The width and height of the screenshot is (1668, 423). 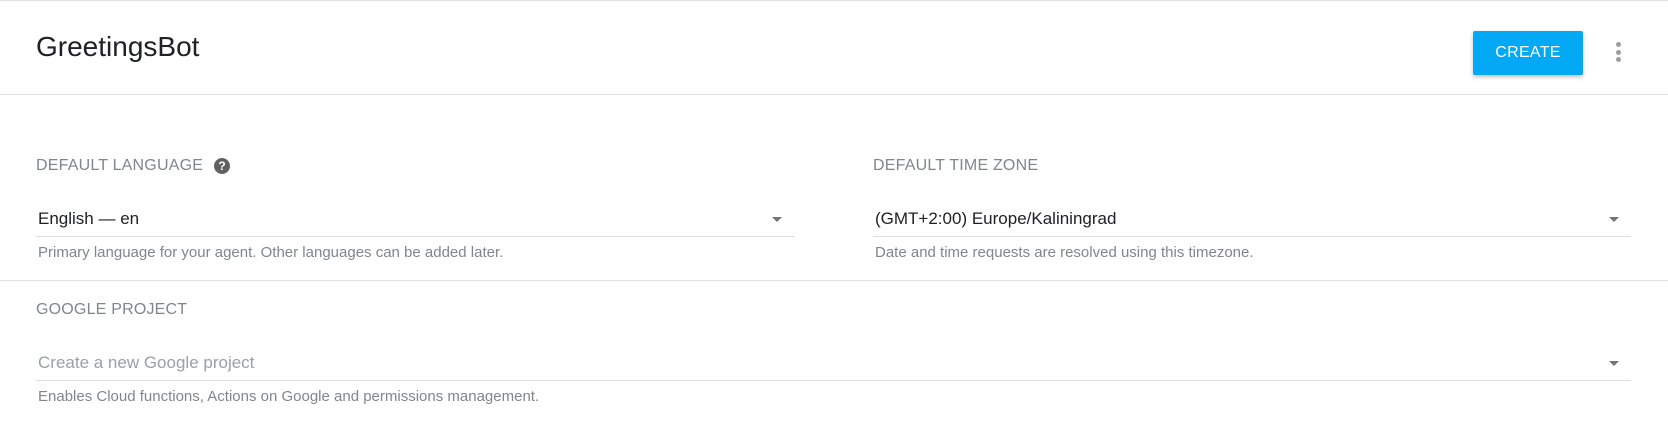 I want to click on section-divider, so click(x=834, y=280).